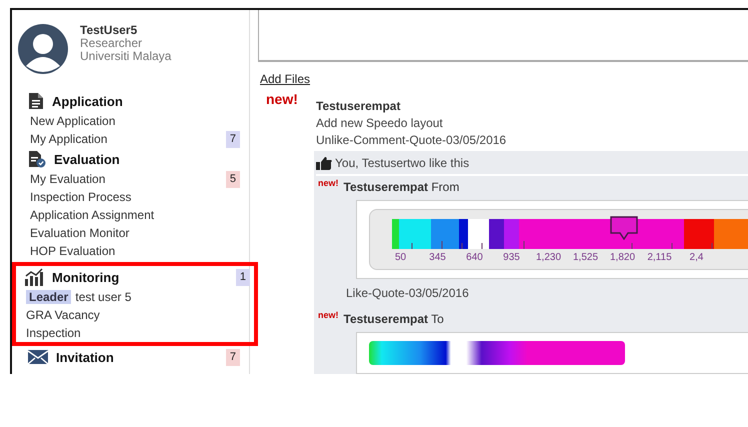 The height and width of the screenshot is (427, 748). Describe the element at coordinates (511, 257) in the screenshot. I see `scale-label: 935` at that location.